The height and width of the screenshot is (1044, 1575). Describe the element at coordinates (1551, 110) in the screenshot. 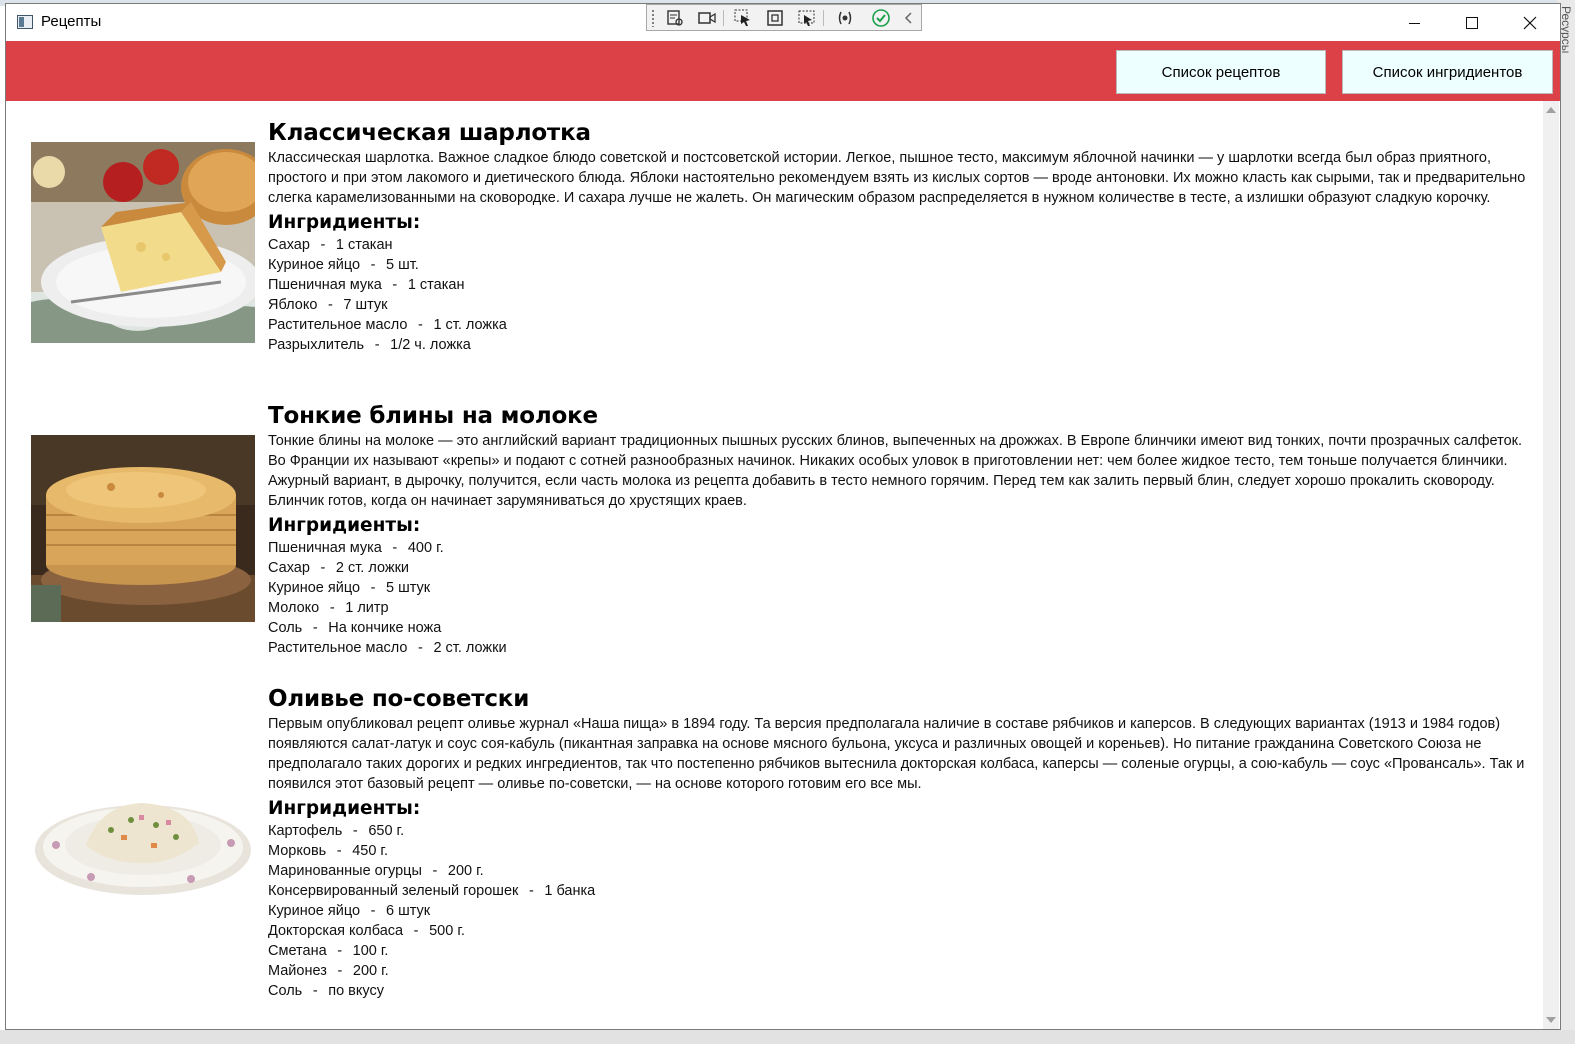

I see `scroll-up-icon` at that location.